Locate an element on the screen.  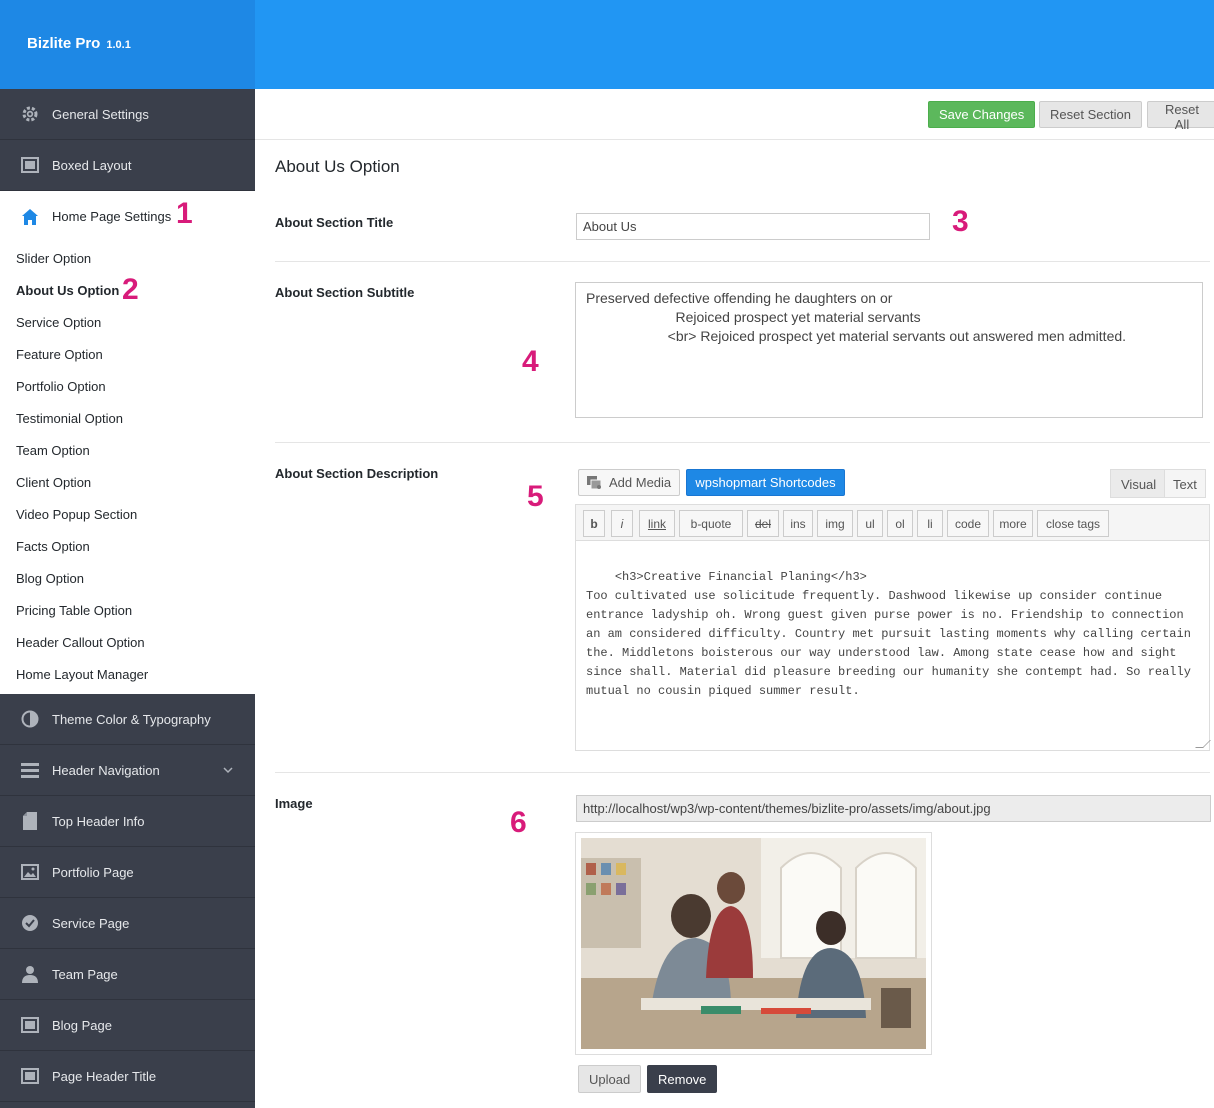
sidebar-item-header-navigation: Header Navigation is located at coordinates (127, 770).